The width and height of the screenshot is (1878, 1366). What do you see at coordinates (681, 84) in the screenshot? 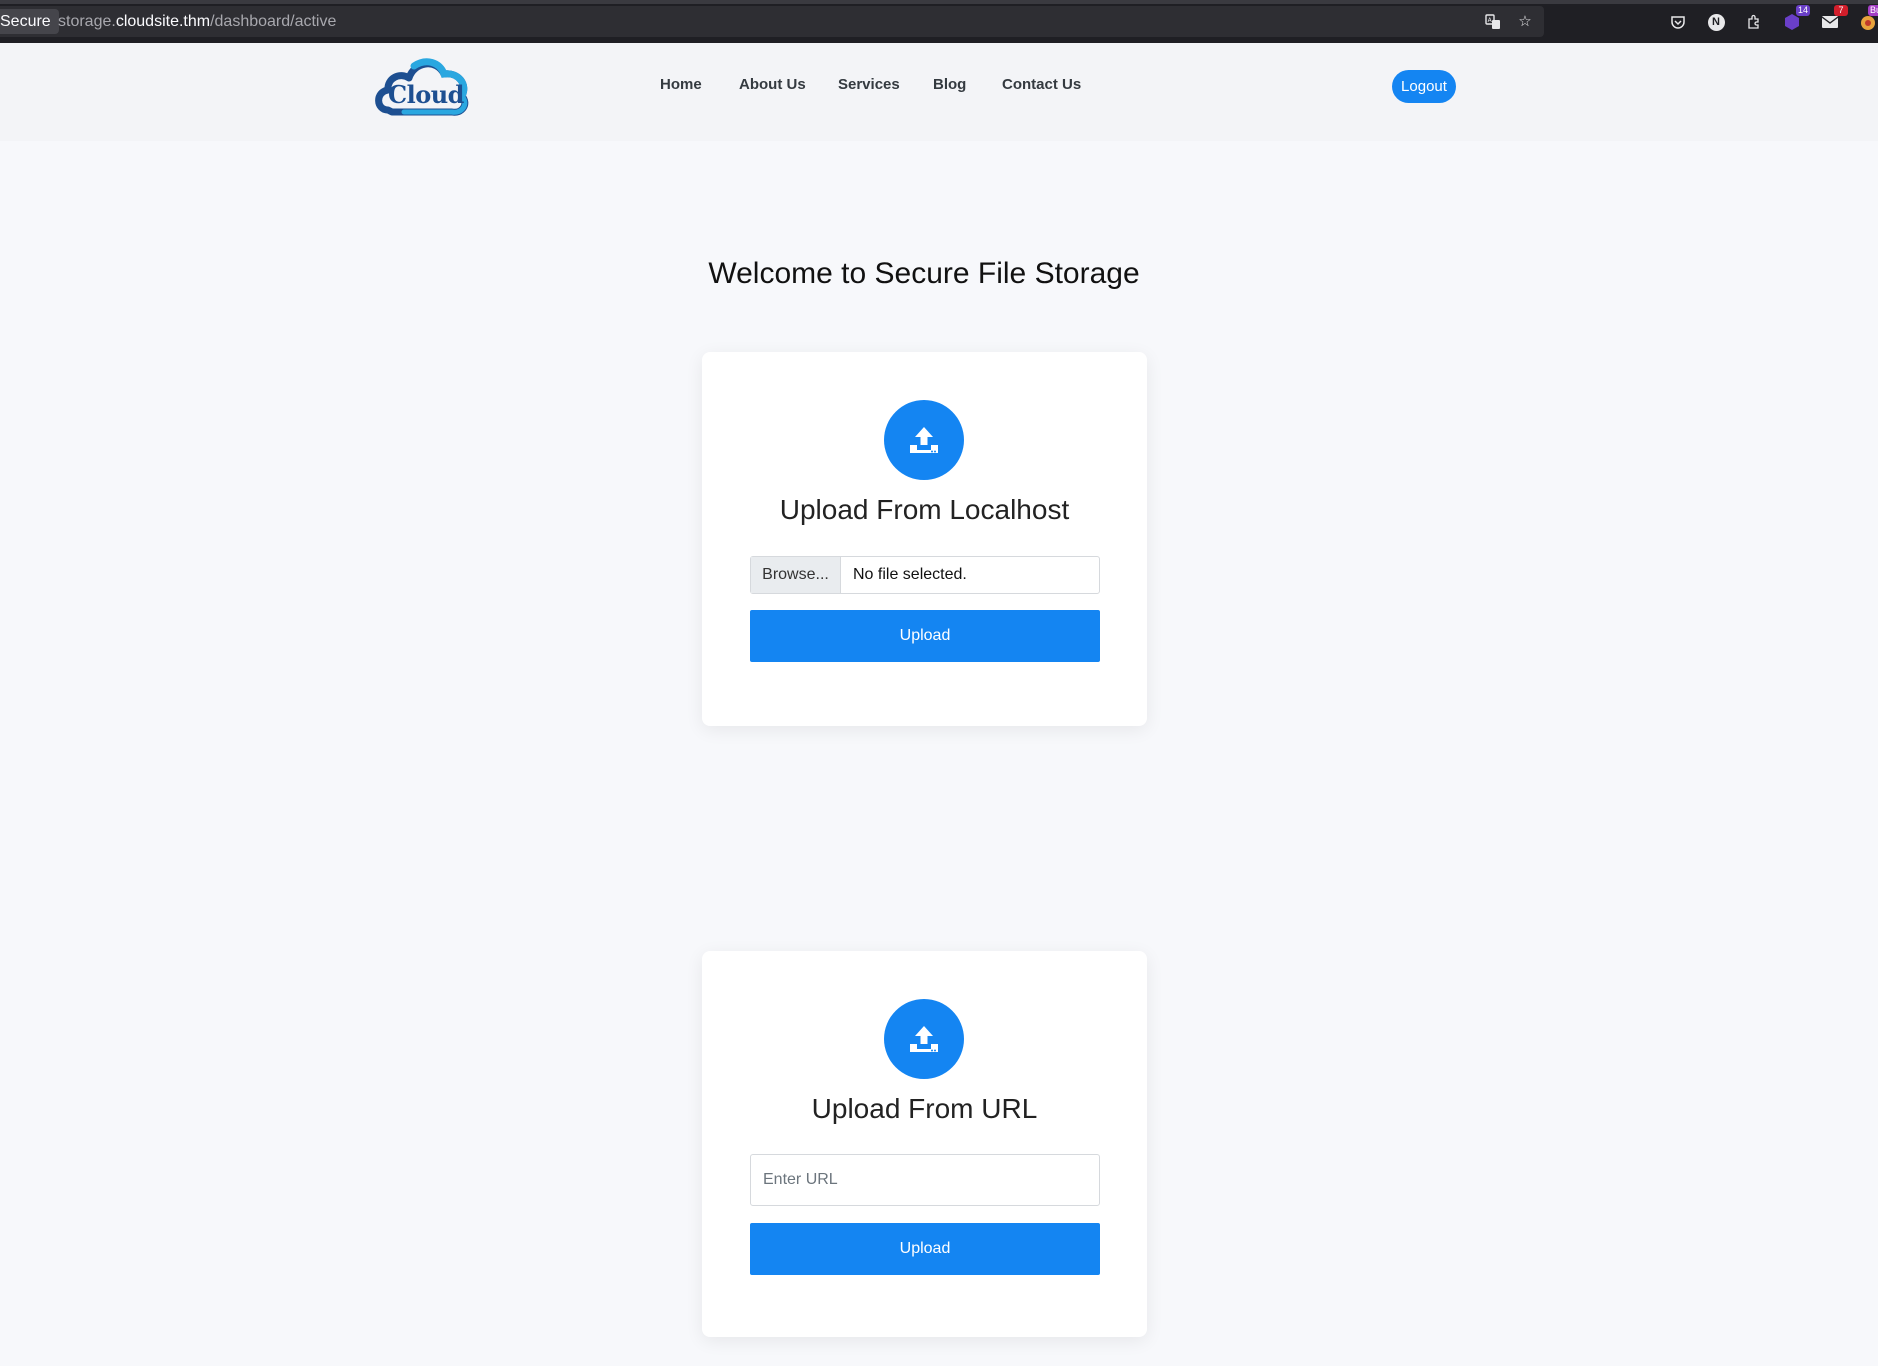
I see `nav-home: Home` at bounding box center [681, 84].